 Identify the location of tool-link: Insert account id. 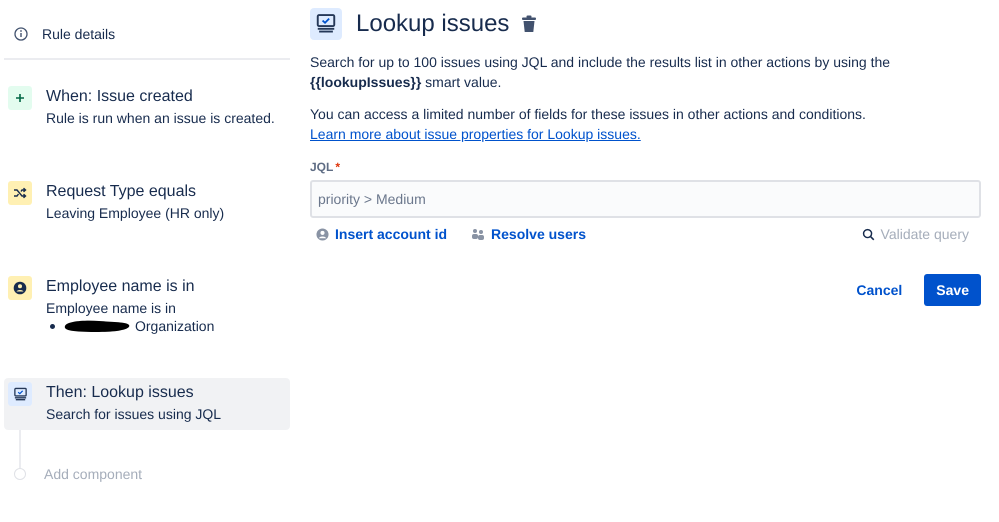
(382, 234).